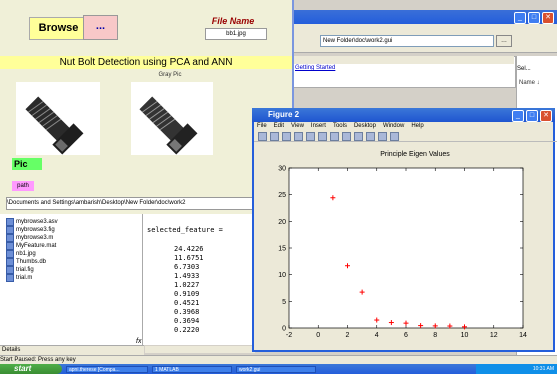 The width and height of the screenshot is (557, 374). Describe the element at coordinates (382, 136) in the screenshot. I see `colorbar-icon` at that location.